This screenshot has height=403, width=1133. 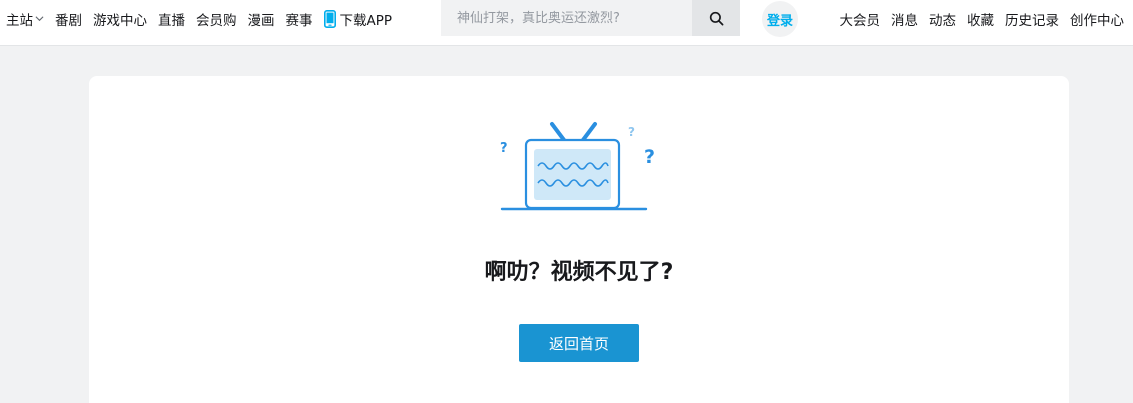 What do you see at coordinates (19, 20) in the screenshot?
I see `nav-item-main-label: 主站` at bounding box center [19, 20].